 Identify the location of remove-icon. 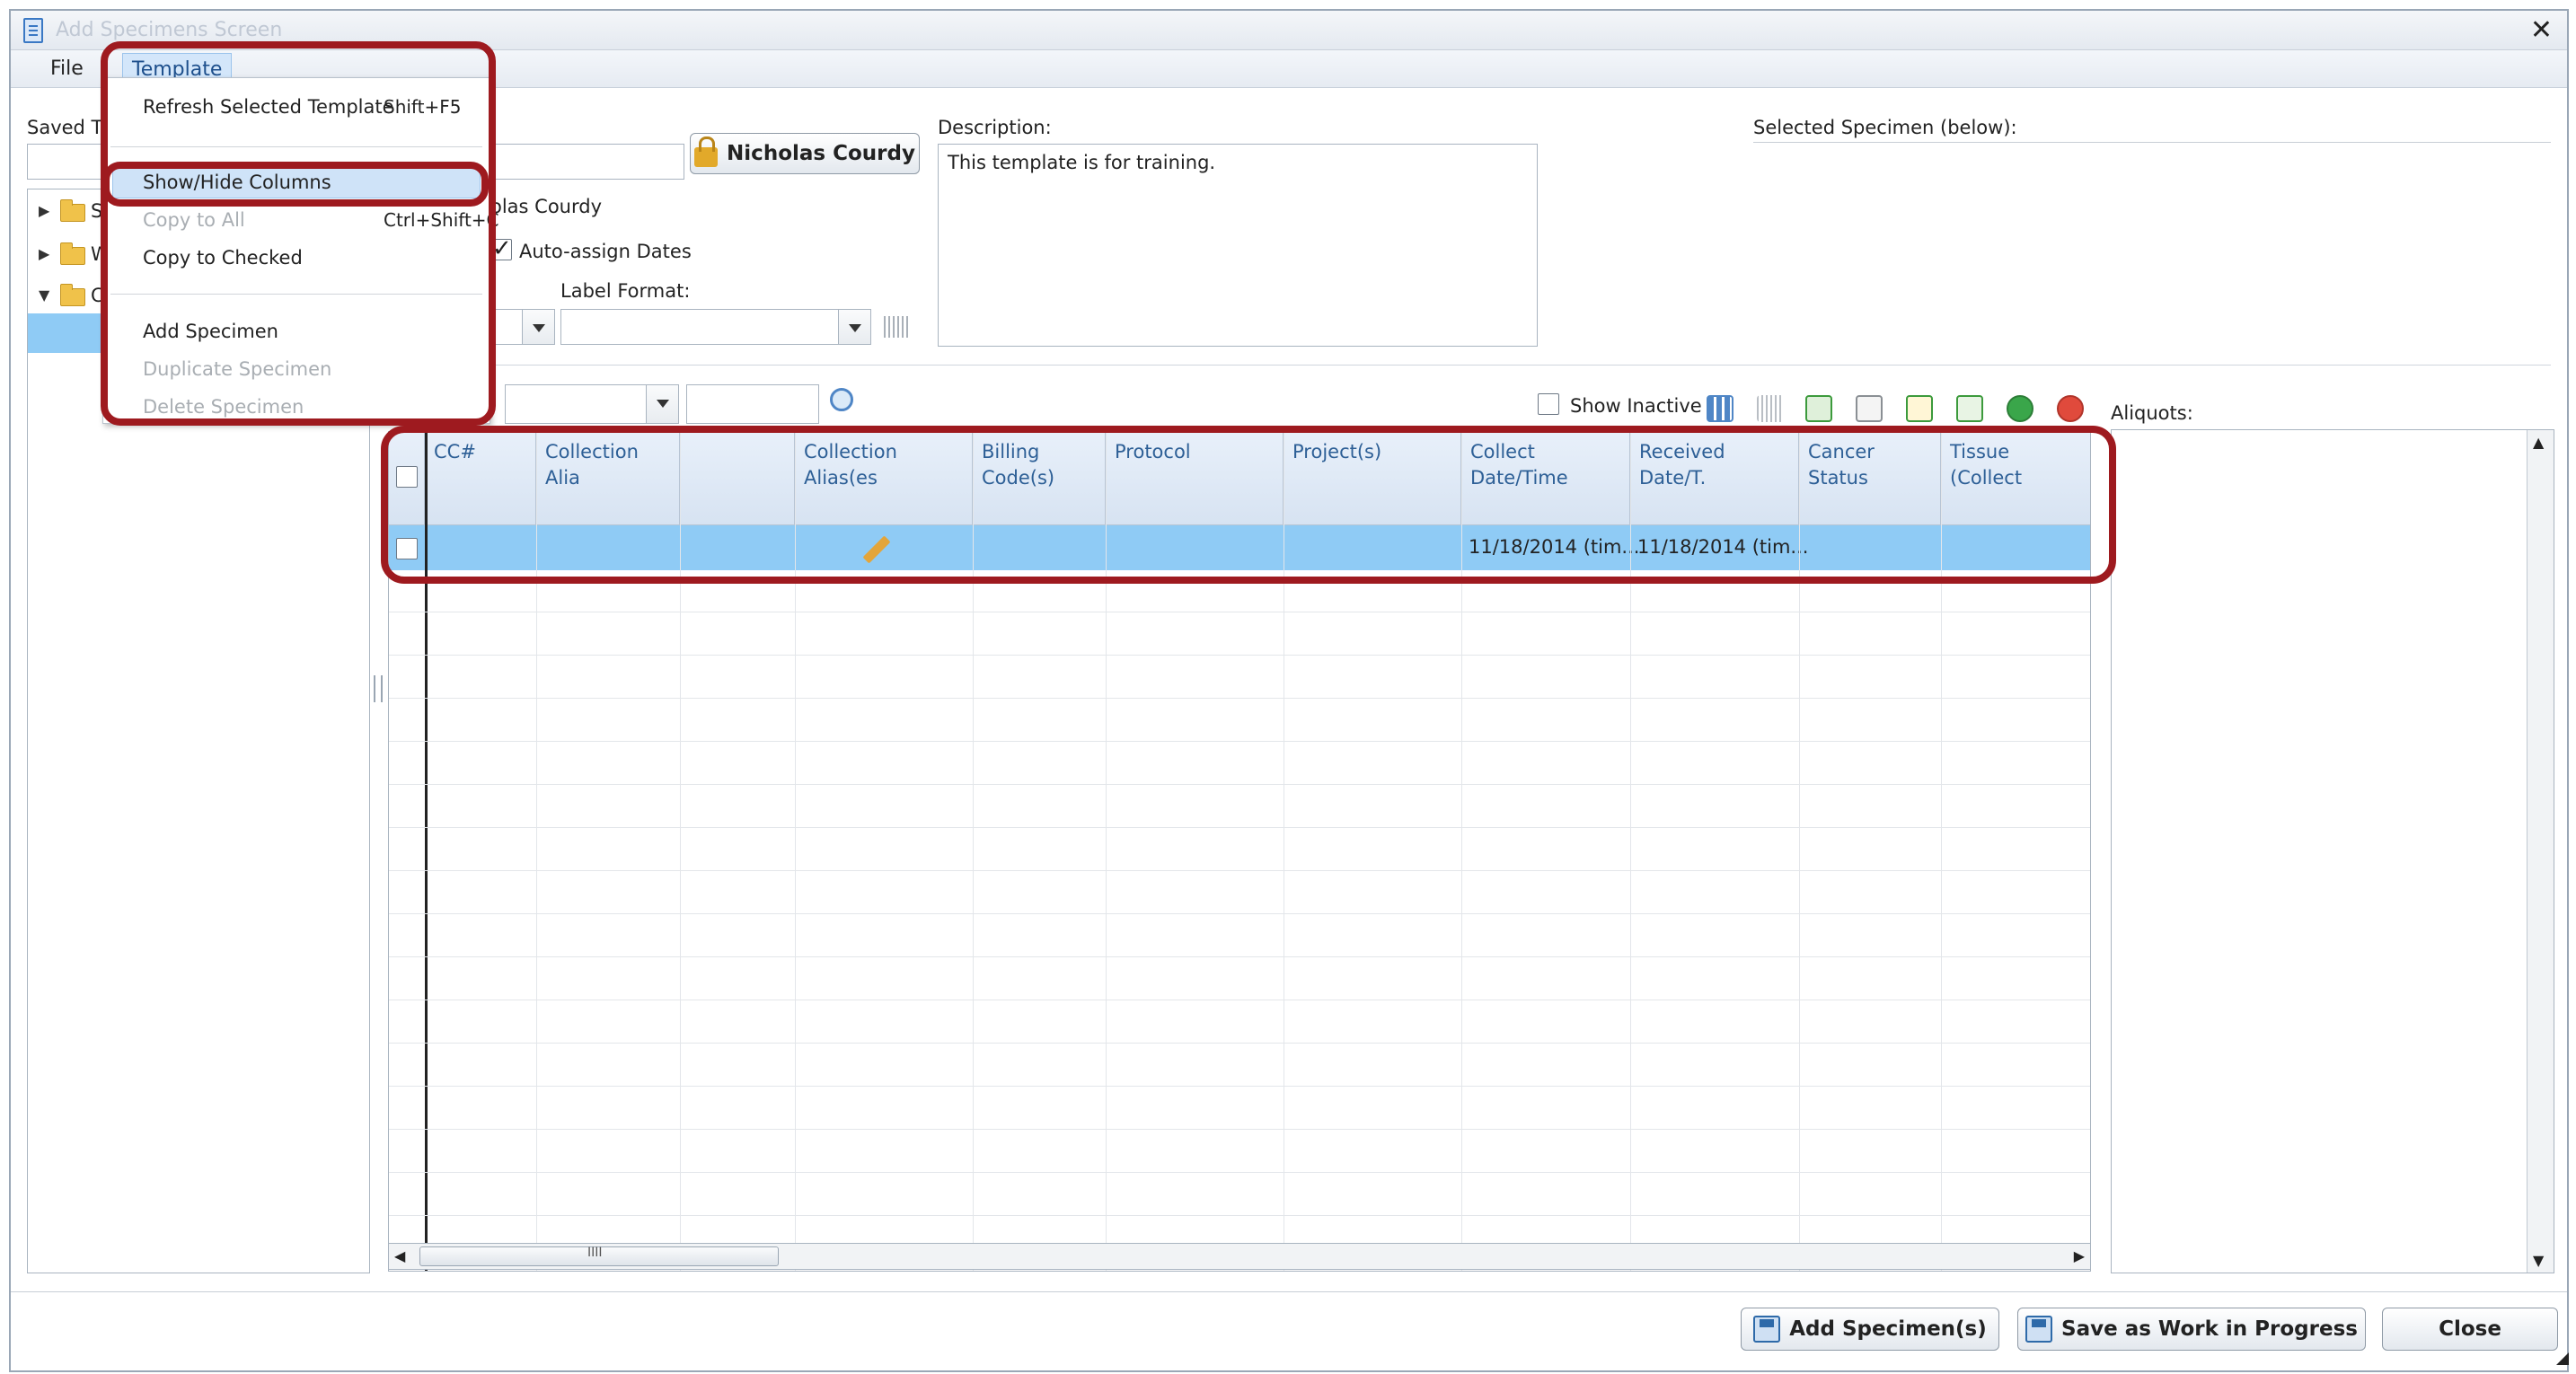
(2070, 409).